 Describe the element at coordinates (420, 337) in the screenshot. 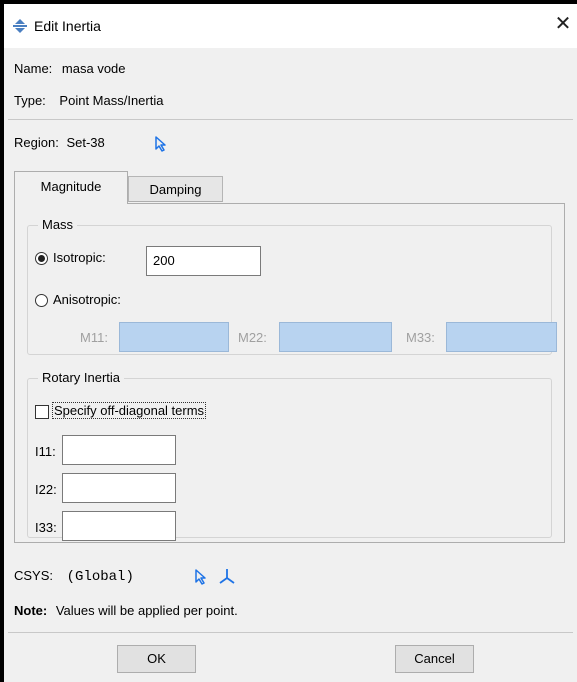

I see `m33-label: M33:` at that location.